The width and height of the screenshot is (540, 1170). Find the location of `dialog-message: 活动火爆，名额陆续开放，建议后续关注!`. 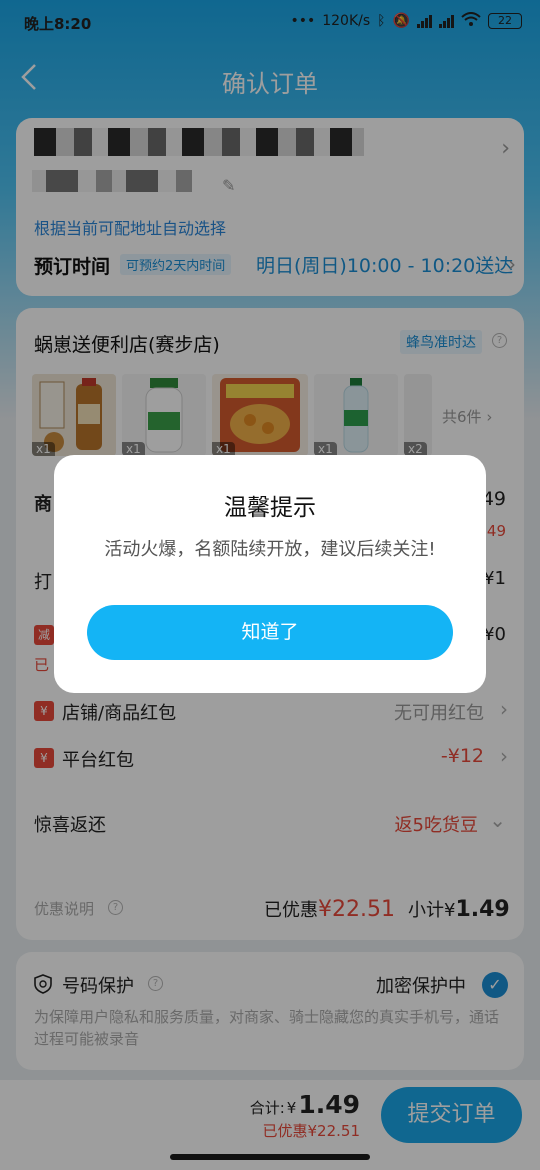

dialog-message: 活动火爆，名额陆续开放，建议后续关注! is located at coordinates (270, 549).